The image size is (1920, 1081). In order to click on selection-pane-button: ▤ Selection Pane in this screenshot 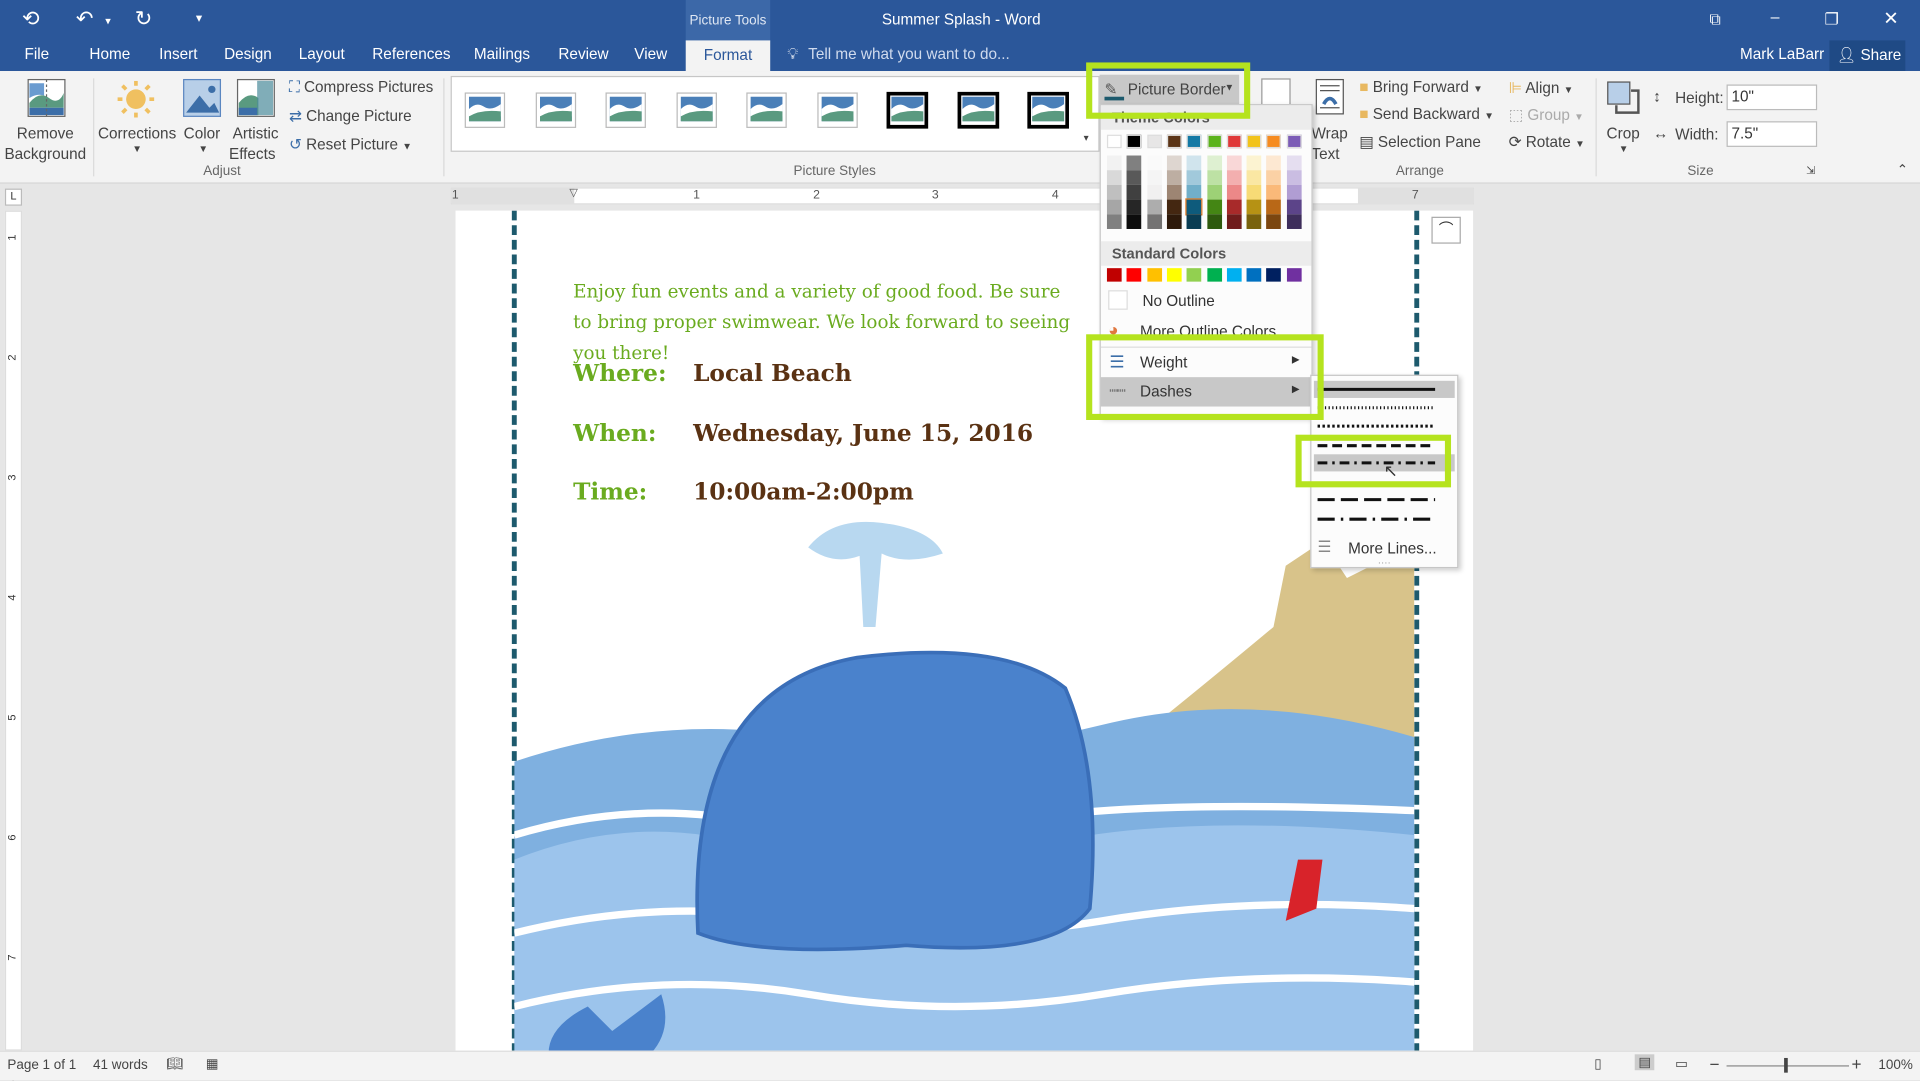, I will do `click(1420, 141)`.